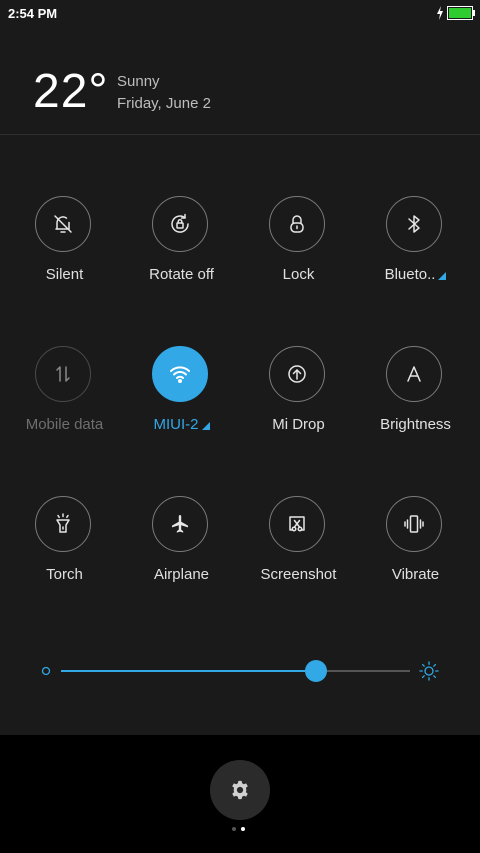 The width and height of the screenshot is (480, 853). Describe the element at coordinates (298, 424) in the screenshot. I see `tile-label: Mi Drop` at that location.